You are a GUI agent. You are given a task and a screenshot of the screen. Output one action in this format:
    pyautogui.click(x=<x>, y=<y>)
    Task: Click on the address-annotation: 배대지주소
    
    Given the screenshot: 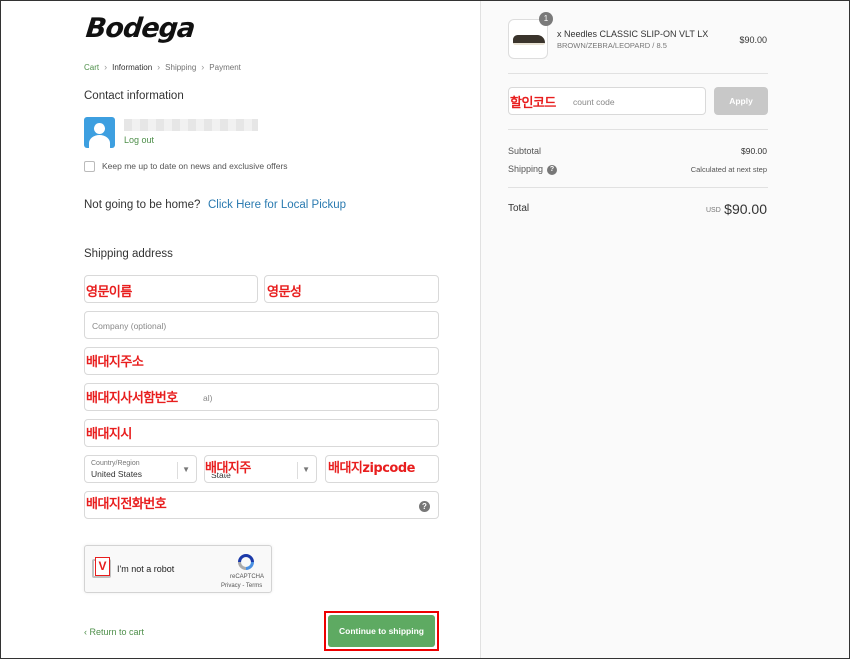 What is the action you would take?
    pyautogui.click(x=115, y=362)
    